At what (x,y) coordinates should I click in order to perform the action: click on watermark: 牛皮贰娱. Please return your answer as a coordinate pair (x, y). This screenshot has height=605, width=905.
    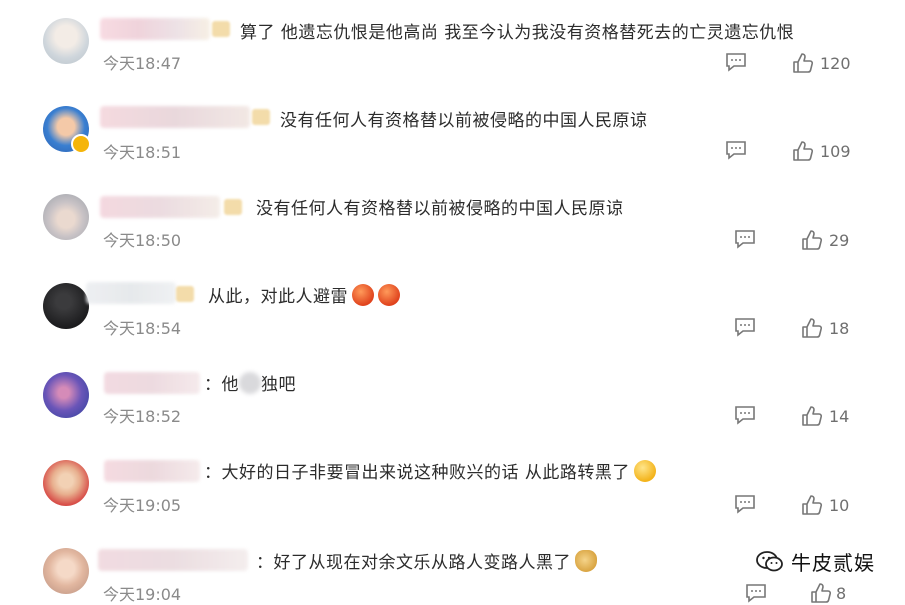
    Looking at the image, I should click on (815, 561).